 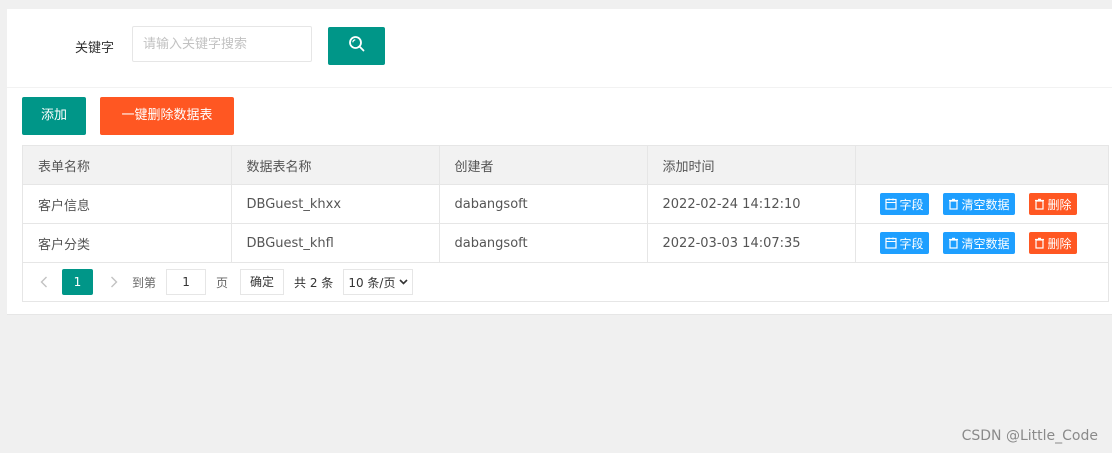 I want to click on page-size-select: 10 条/页, so click(x=378, y=282).